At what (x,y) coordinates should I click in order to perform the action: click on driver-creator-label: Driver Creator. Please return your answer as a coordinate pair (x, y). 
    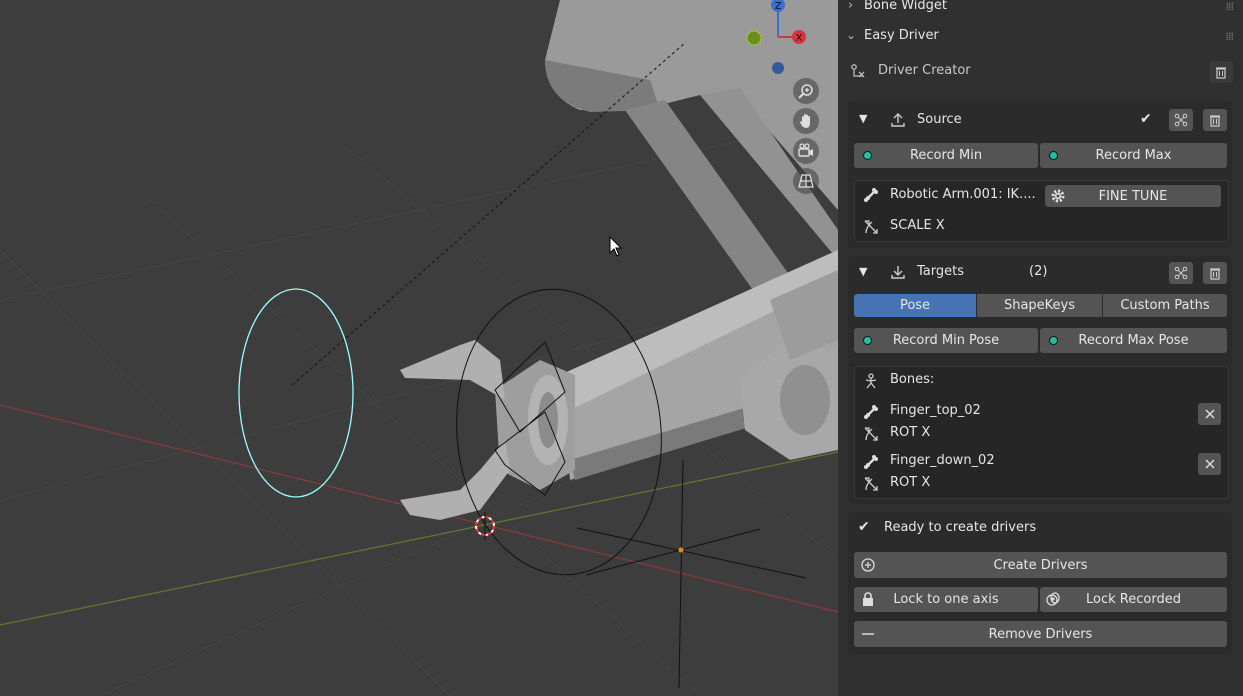
    Looking at the image, I should click on (924, 70).